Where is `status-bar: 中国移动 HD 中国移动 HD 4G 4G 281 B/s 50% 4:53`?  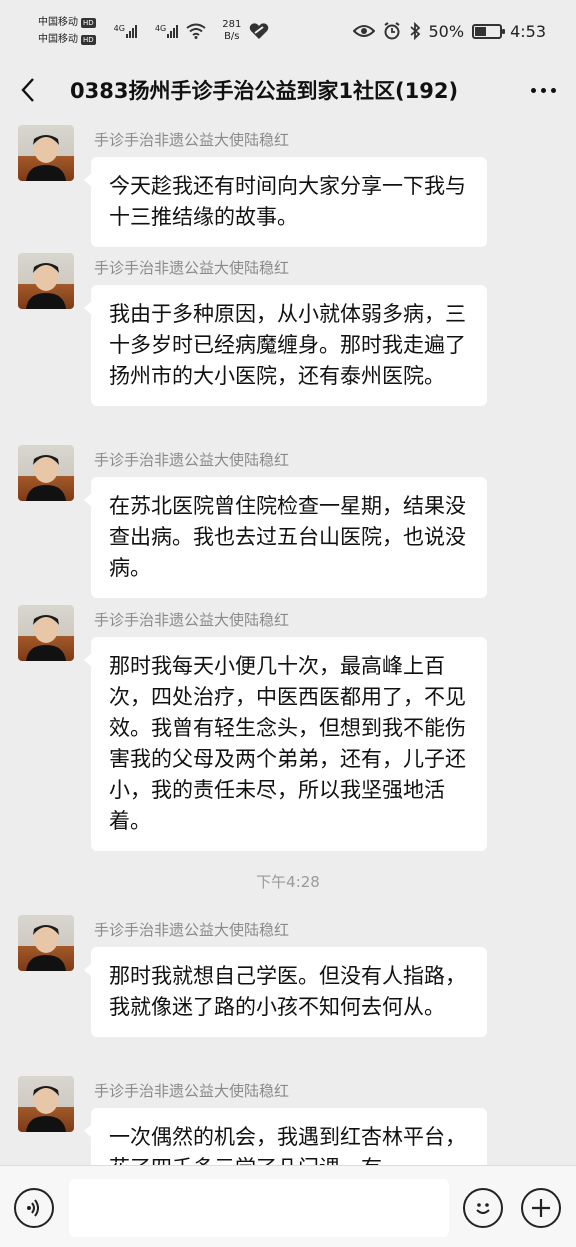
status-bar: 中国移动 HD 中国移动 HD 4G 4G 281 B/s 50% 4:53 is located at coordinates (288, 31).